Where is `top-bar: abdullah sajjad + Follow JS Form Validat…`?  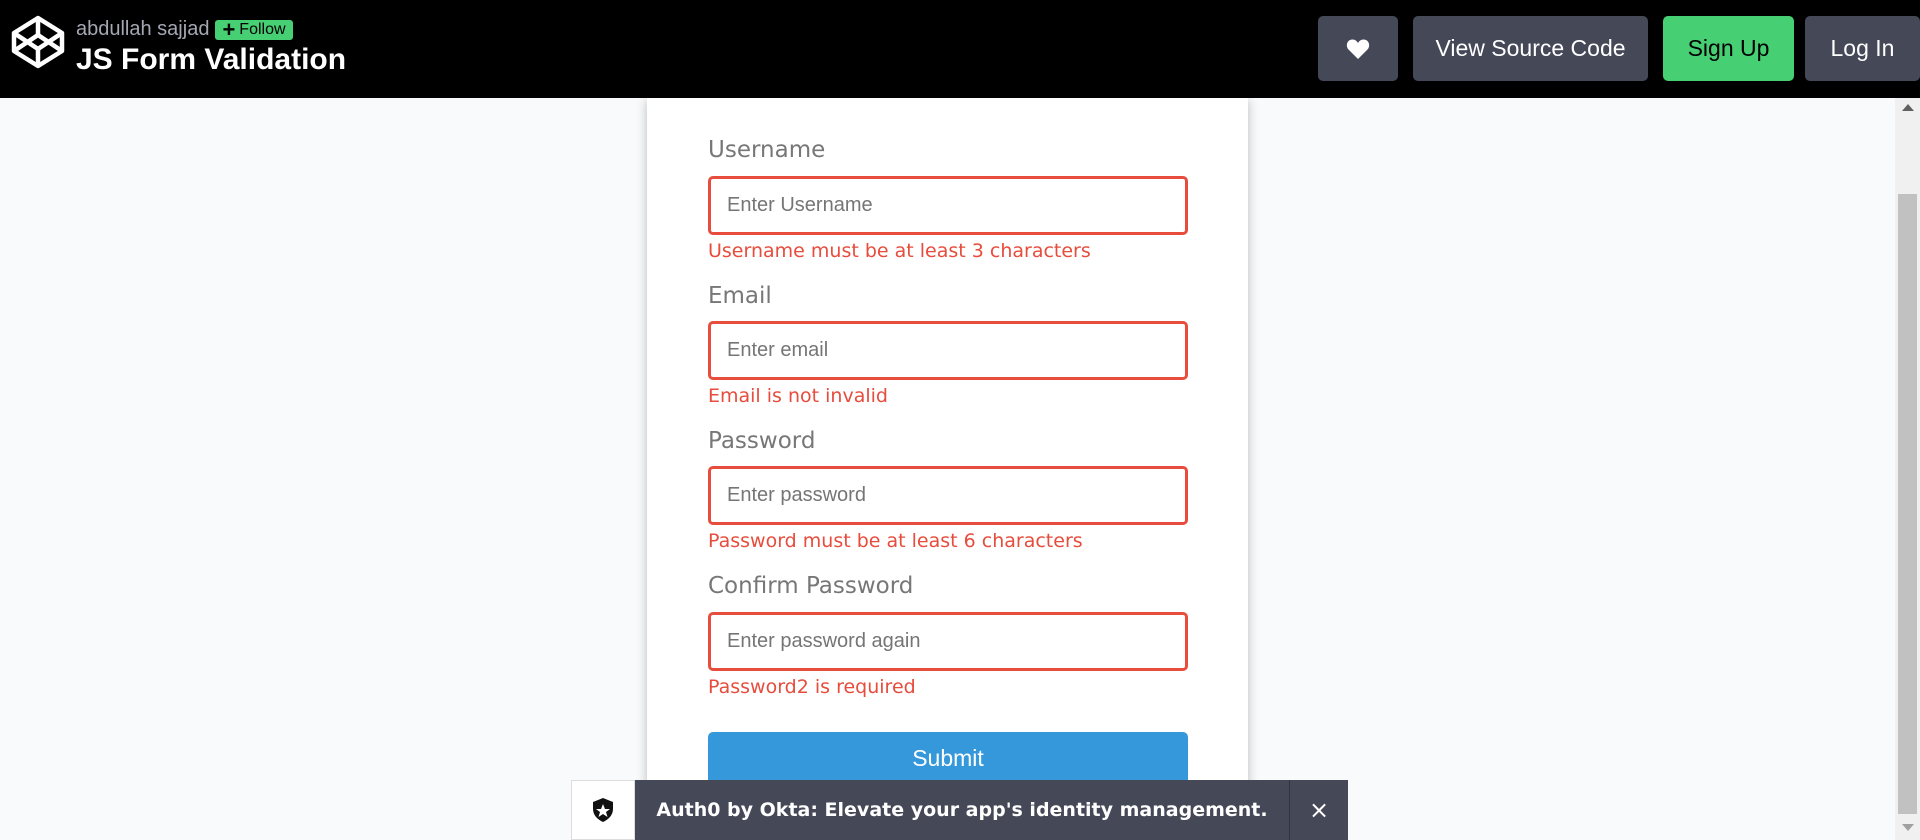 top-bar: abdullah sajjad + Follow JS Form Validat… is located at coordinates (960, 49).